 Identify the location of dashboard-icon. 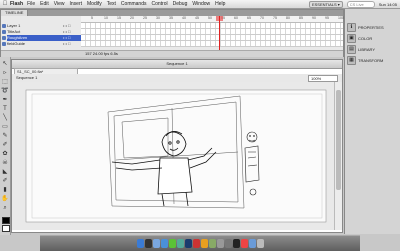
(148, 243).